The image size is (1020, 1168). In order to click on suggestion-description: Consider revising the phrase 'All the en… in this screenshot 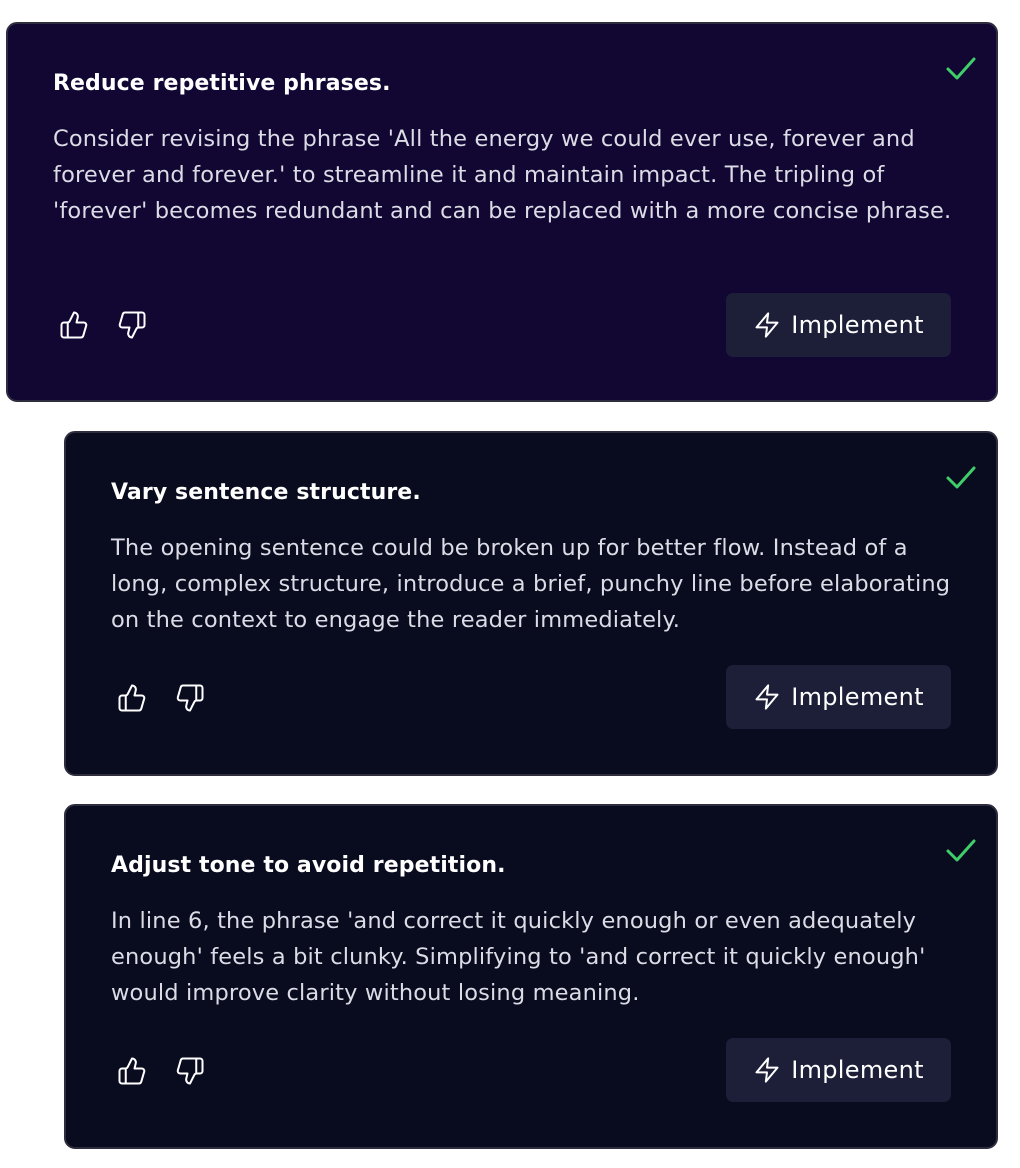, I will do `click(502, 175)`.